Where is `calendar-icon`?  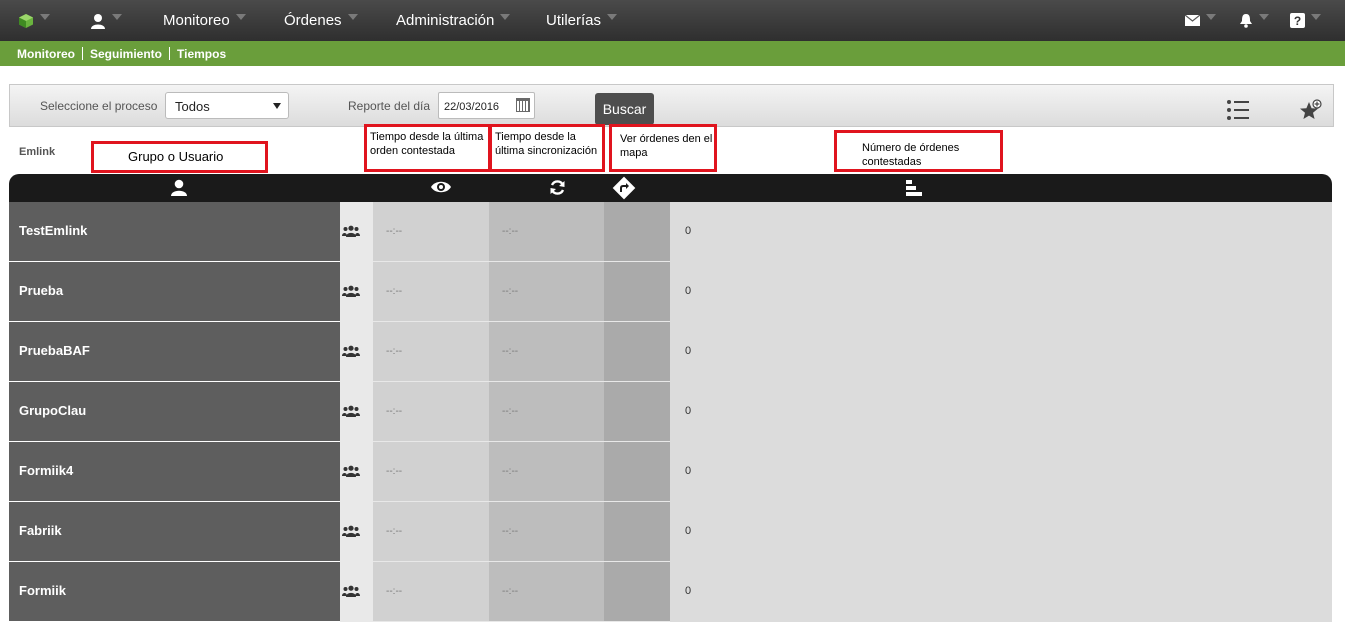 calendar-icon is located at coordinates (523, 105).